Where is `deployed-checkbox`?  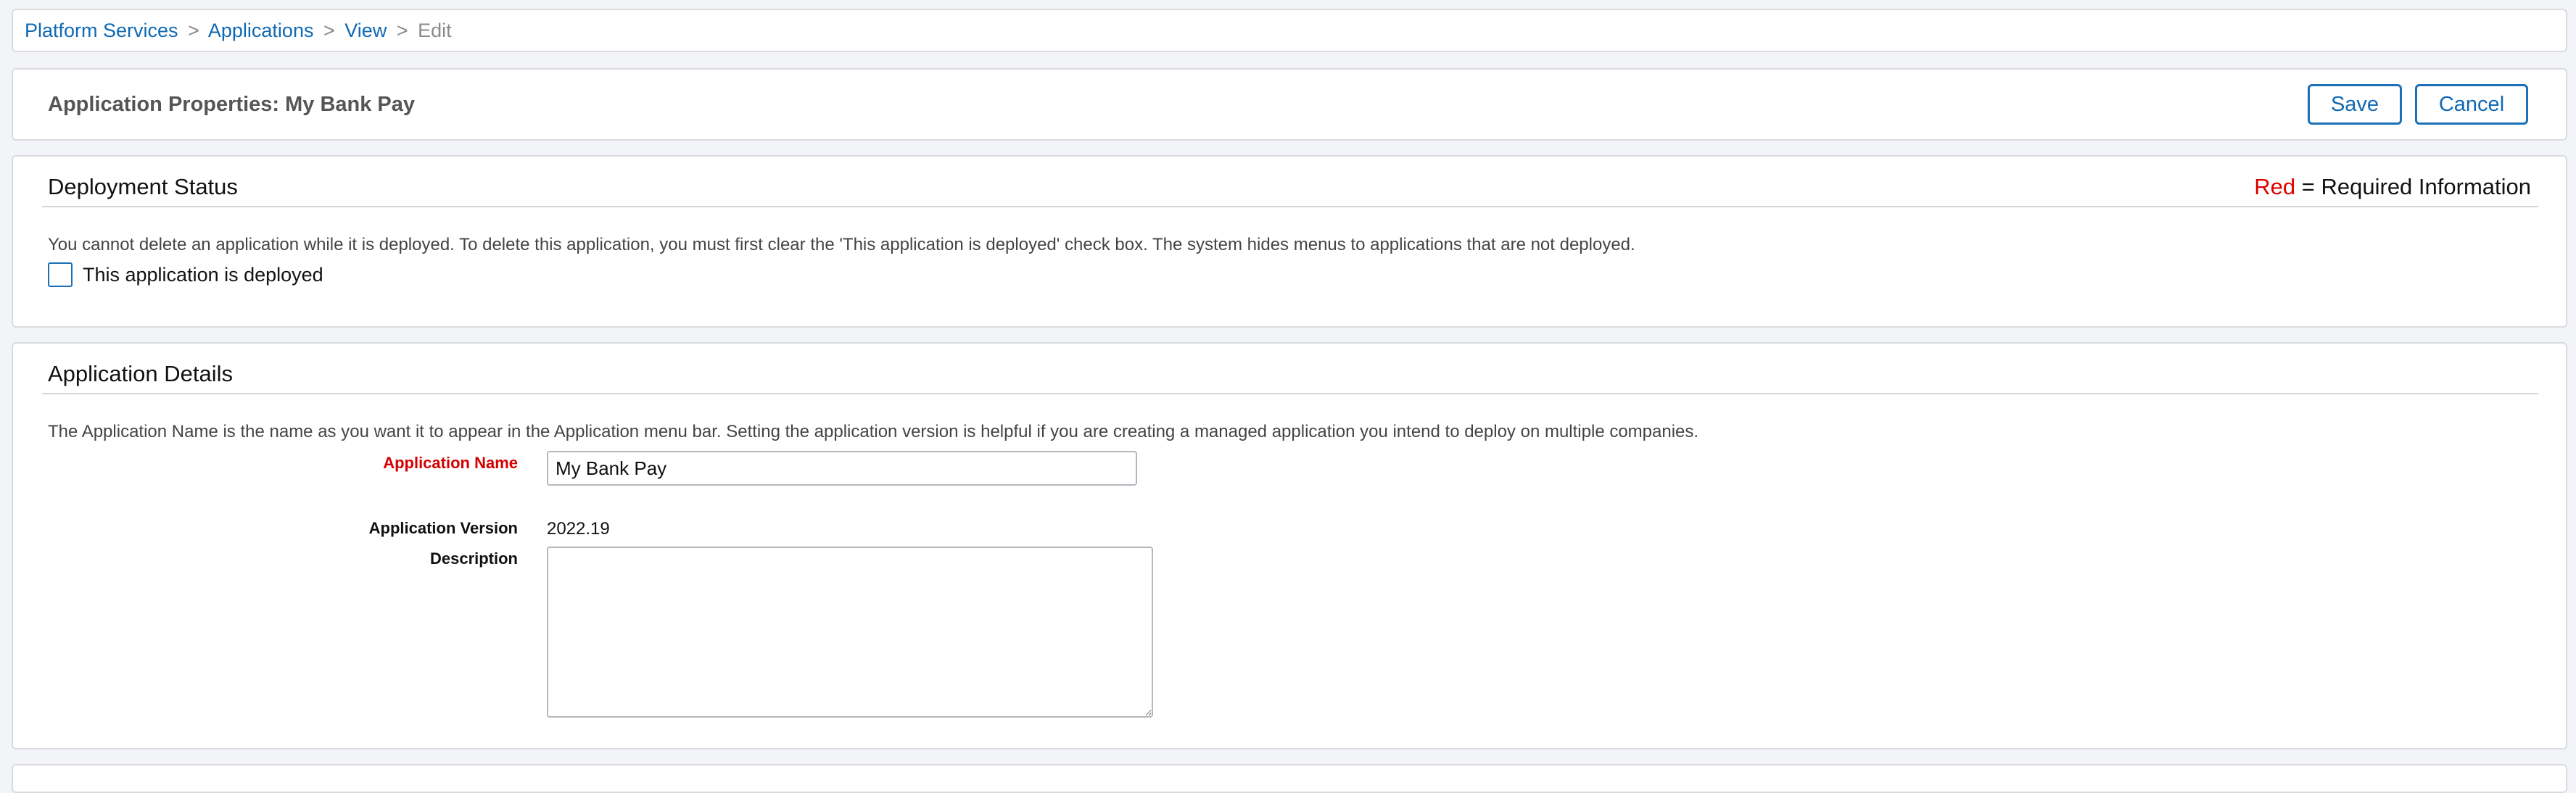 deployed-checkbox is located at coordinates (60, 274).